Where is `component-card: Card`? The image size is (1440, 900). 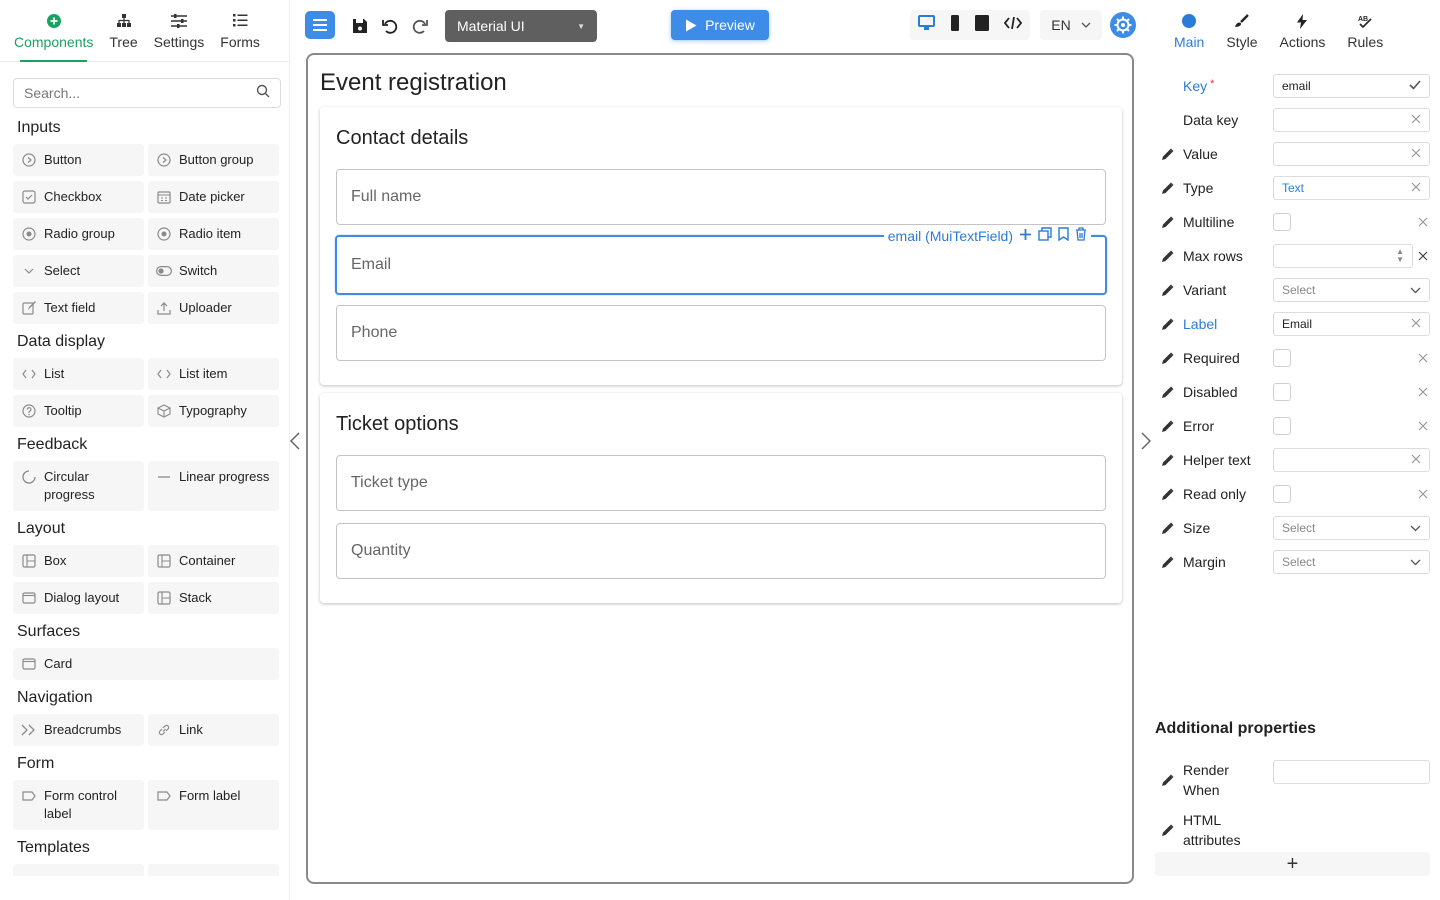
component-card: Card is located at coordinates (146, 664).